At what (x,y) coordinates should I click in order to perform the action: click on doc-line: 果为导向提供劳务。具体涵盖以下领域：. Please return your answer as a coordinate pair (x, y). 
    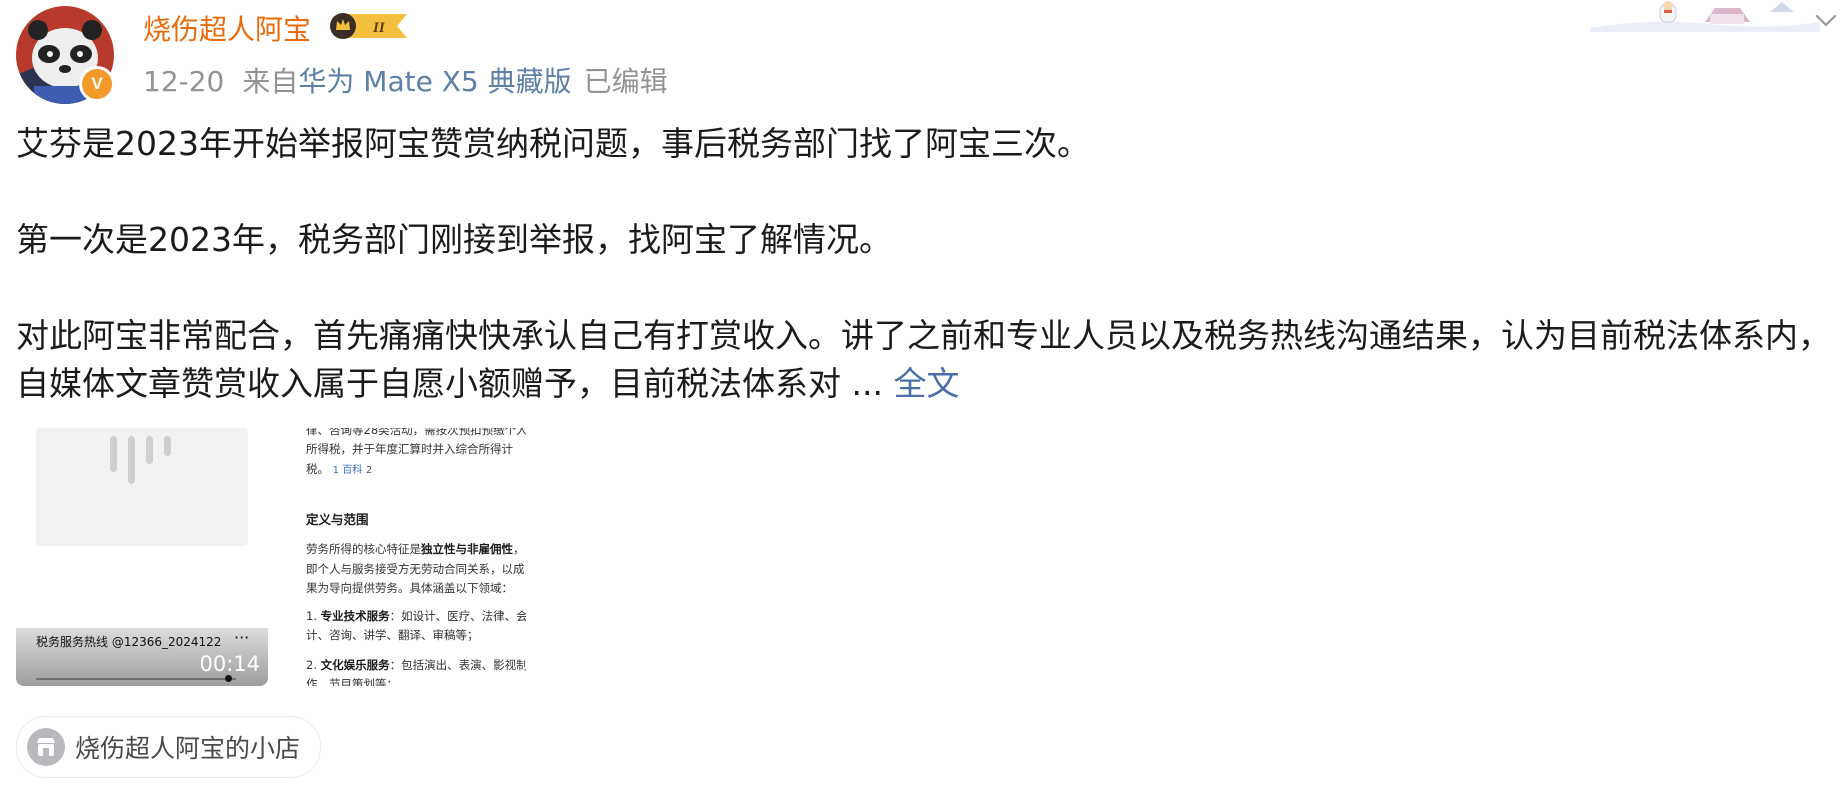
    Looking at the image, I should click on (409, 588).